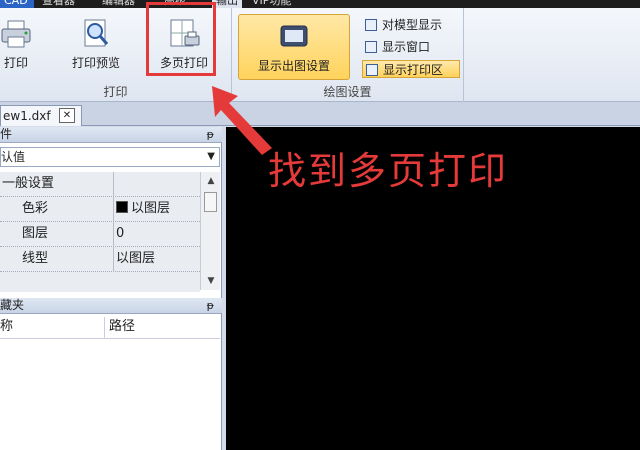 The image size is (640, 450). I want to click on table-row: 色彩 以图层, so click(100, 209).